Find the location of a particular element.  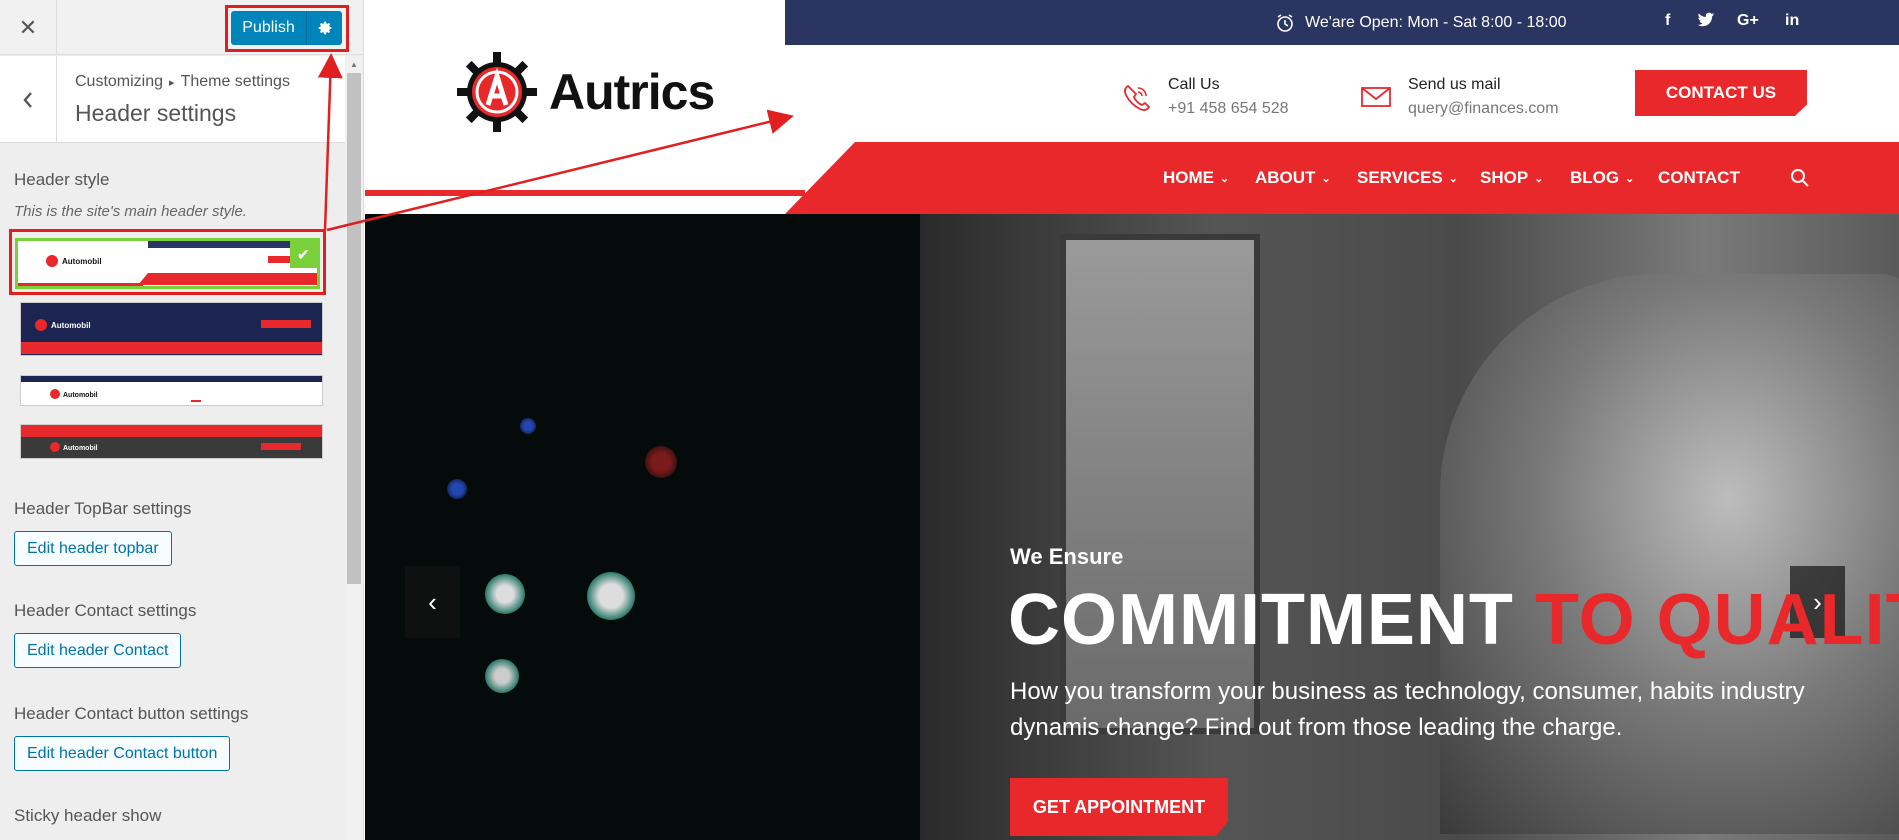

publish-button-group: Publish is located at coordinates (286, 28).